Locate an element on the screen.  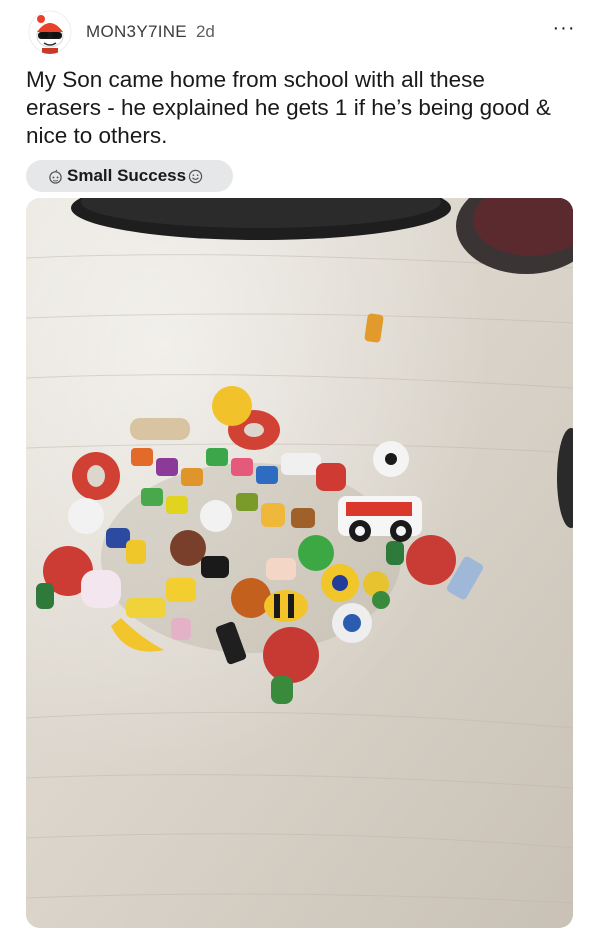
smiley-face-icon is located at coordinates (195, 176).